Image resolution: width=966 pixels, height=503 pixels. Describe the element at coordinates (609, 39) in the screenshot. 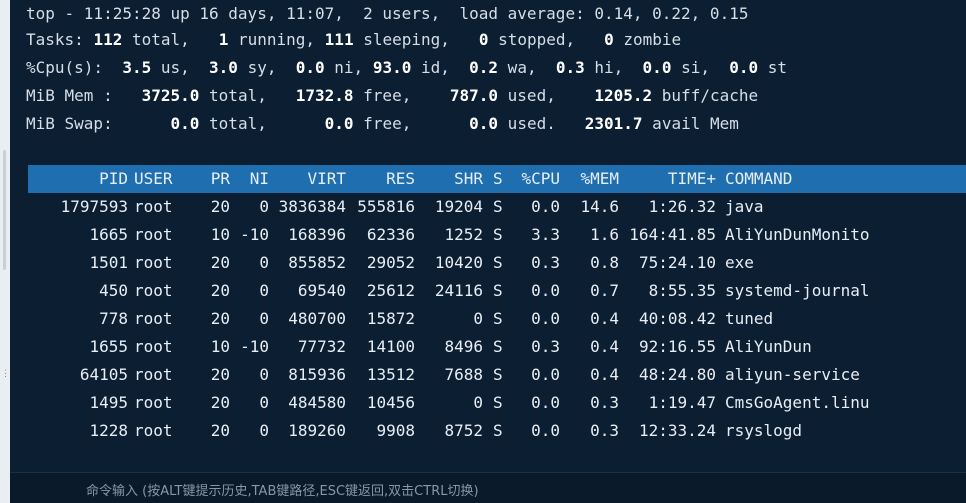

I see `tasks-zombie: 0` at that location.